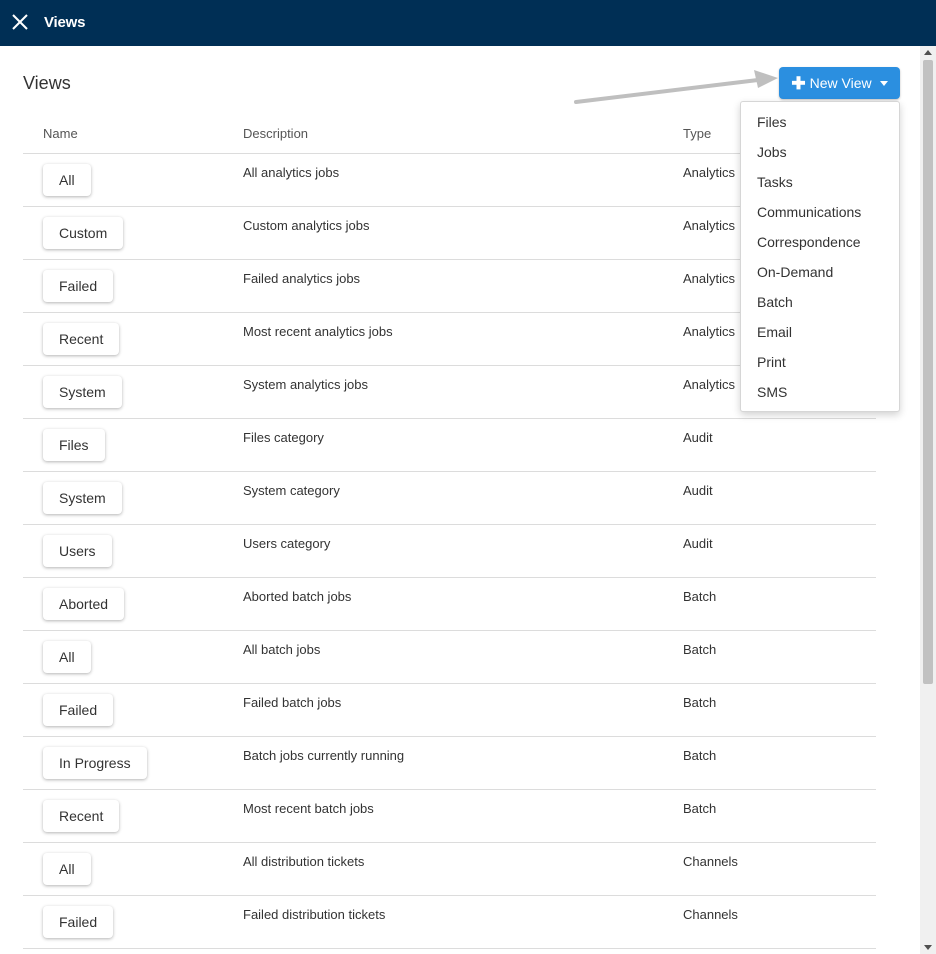 Image resolution: width=936 pixels, height=954 pixels. I want to click on view-description: Custom analytics jobs, so click(306, 225).